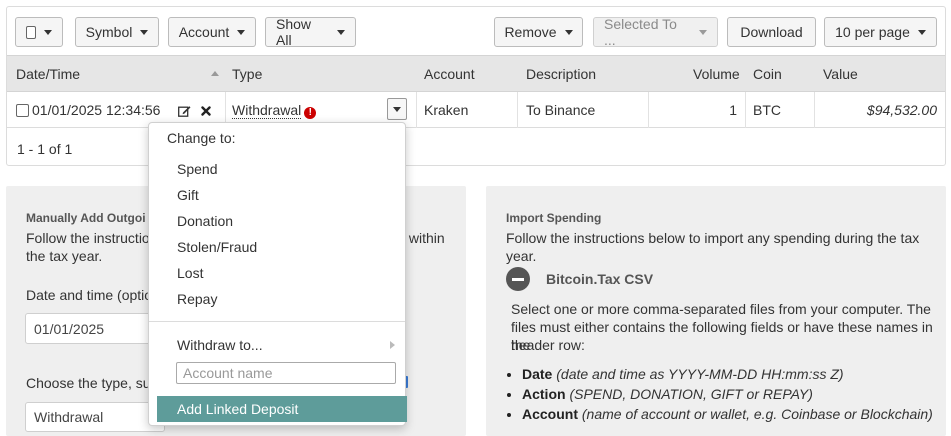 This screenshot has width=951, height=436. Describe the element at coordinates (733, 110) in the screenshot. I see `row-volume: 1` at that location.